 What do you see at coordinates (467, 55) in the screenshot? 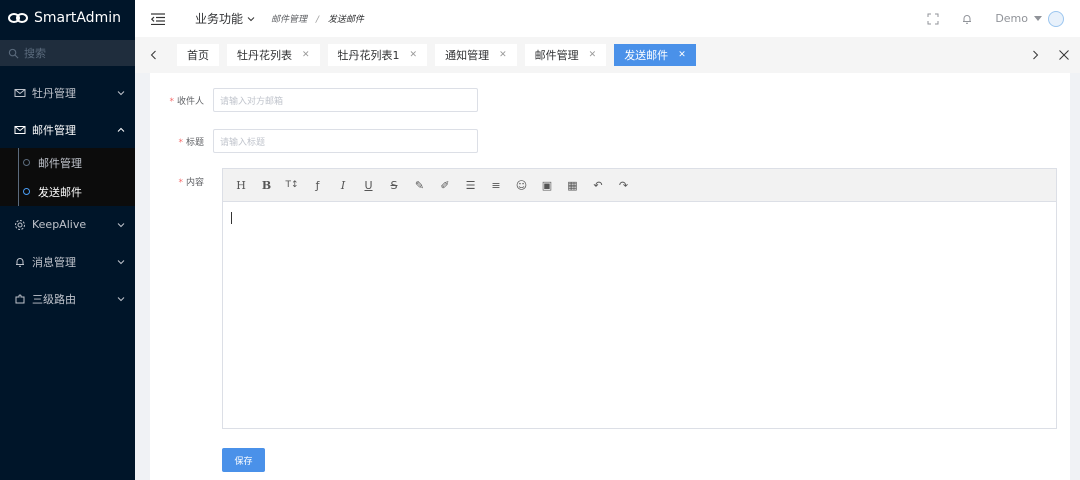
I see `tab-label: 通知管理` at bounding box center [467, 55].